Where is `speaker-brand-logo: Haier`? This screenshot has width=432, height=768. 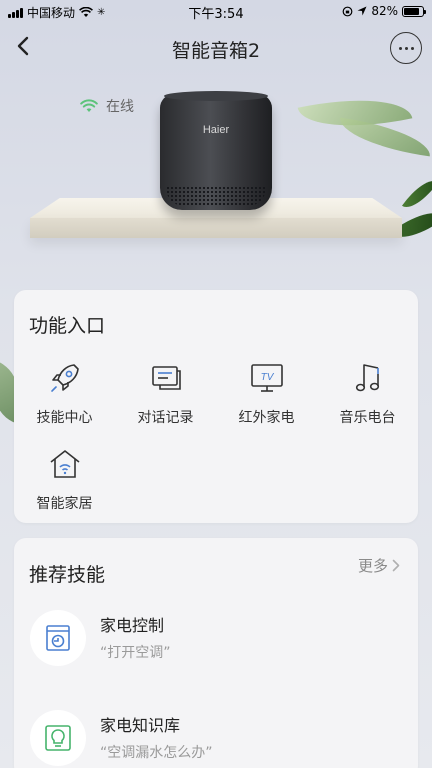
speaker-brand-logo: Haier is located at coordinates (216, 130).